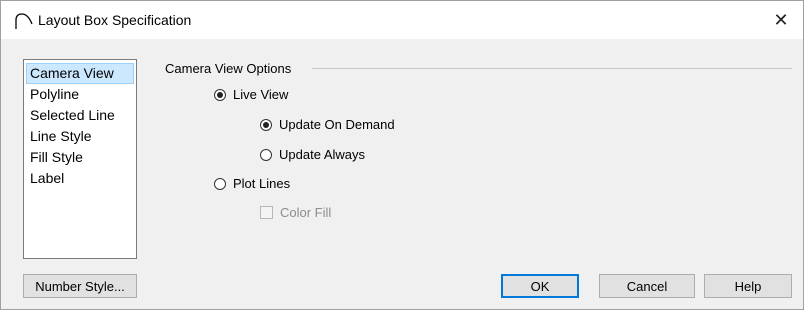 The width and height of the screenshot is (804, 310). What do you see at coordinates (262, 183) in the screenshot?
I see `plot-lines-label: Plot Lines` at bounding box center [262, 183].